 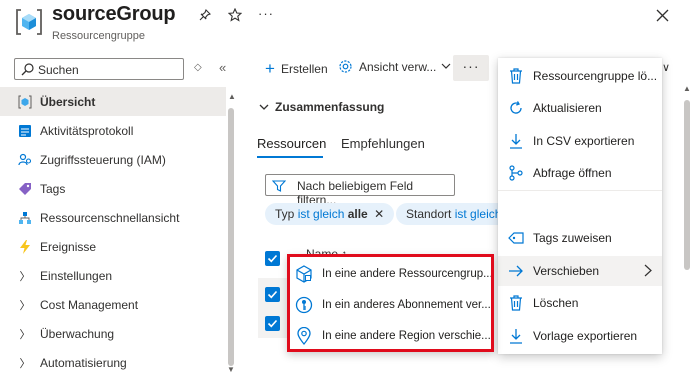 I want to click on sidebar-item-overview: Übersicht, so click(x=113, y=101).